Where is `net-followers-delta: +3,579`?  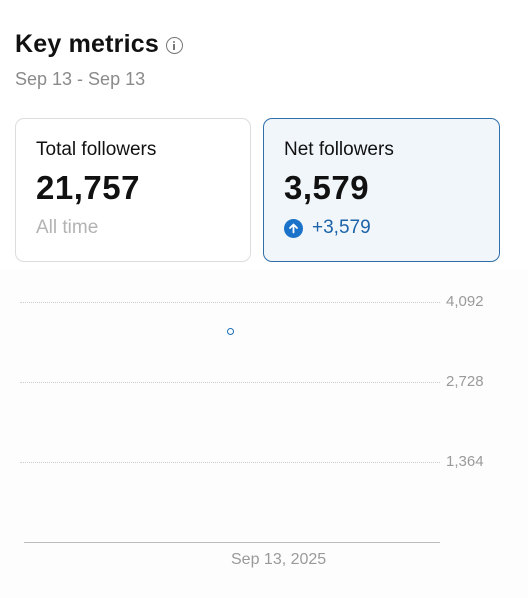 net-followers-delta: +3,579 is located at coordinates (341, 227).